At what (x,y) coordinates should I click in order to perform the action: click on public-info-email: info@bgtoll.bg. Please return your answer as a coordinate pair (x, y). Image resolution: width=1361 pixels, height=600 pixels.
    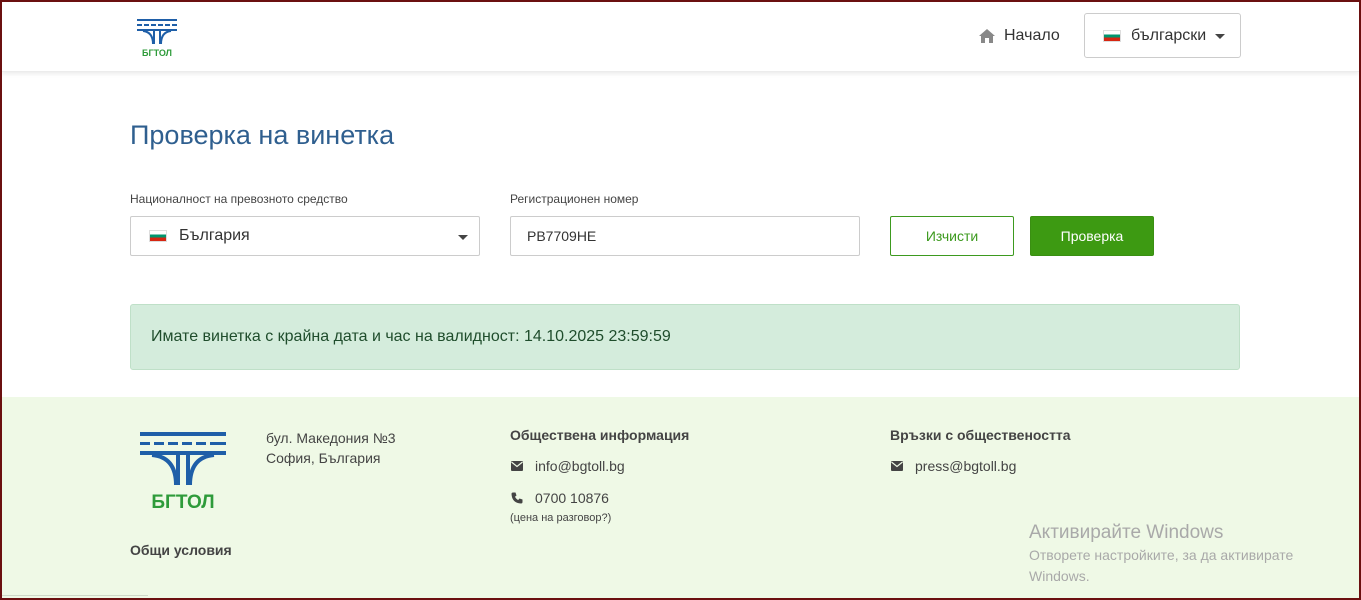
    Looking at the image, I should click on (568, 466).